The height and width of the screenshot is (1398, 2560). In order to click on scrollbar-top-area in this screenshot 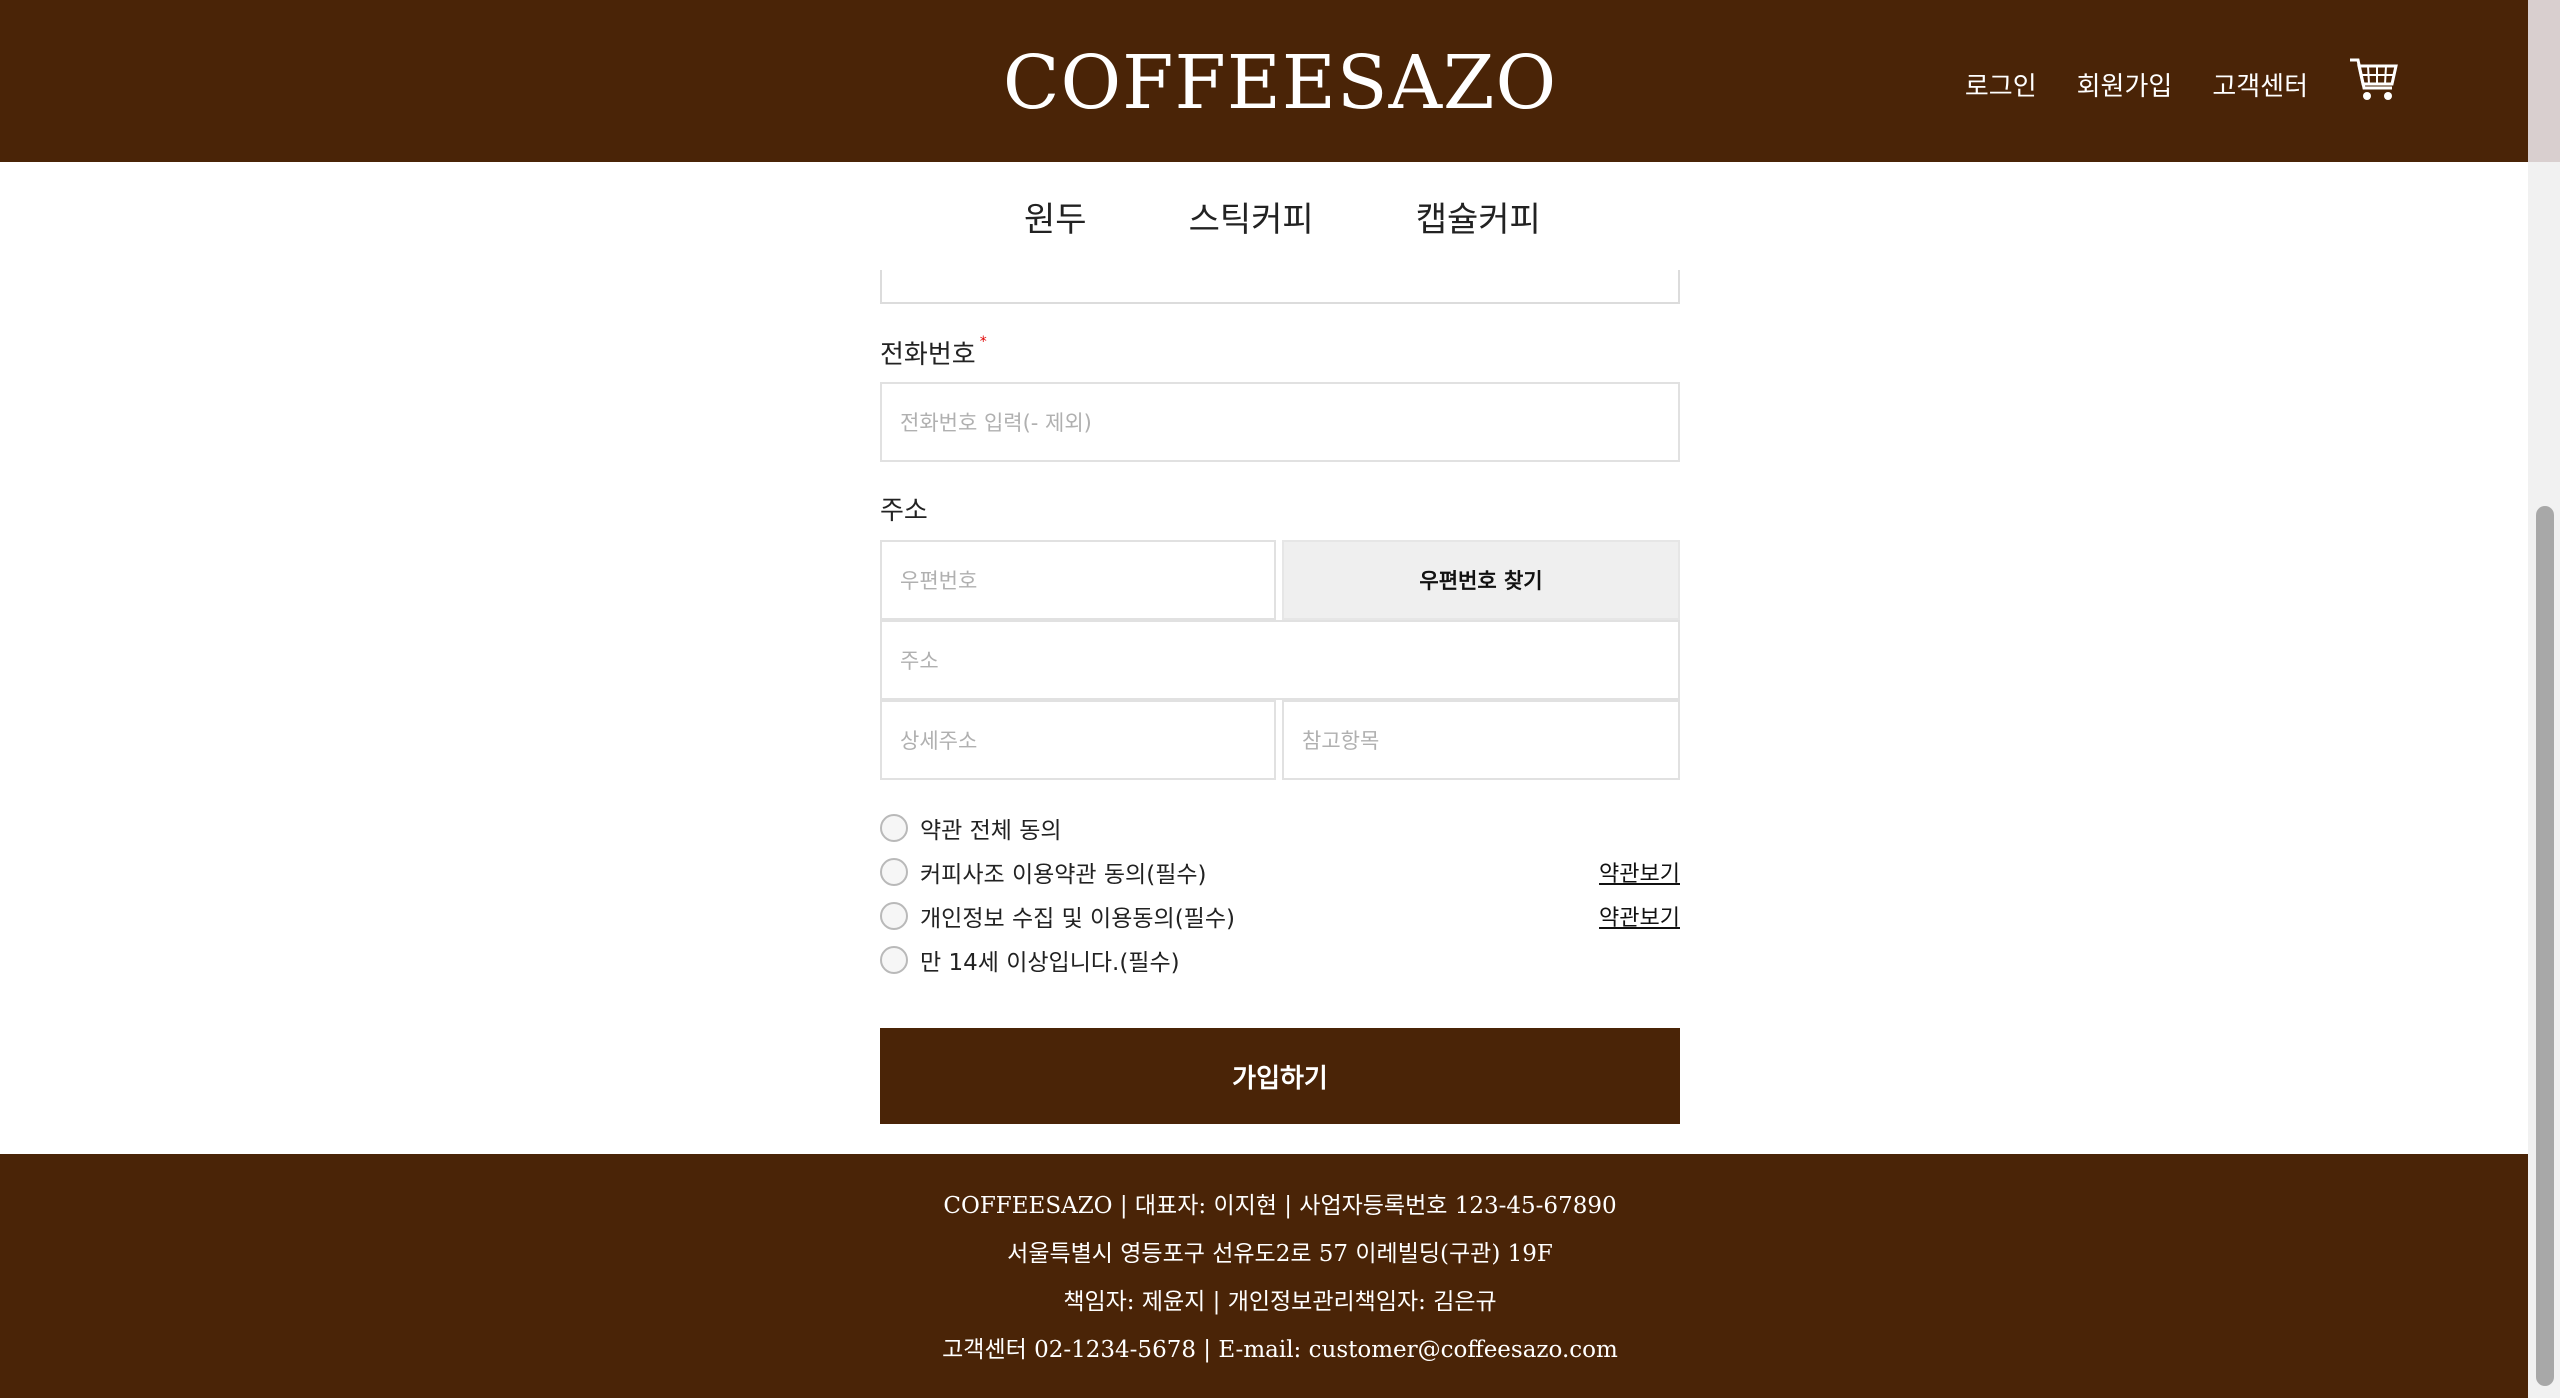, I will do `click(2544, 81)`.